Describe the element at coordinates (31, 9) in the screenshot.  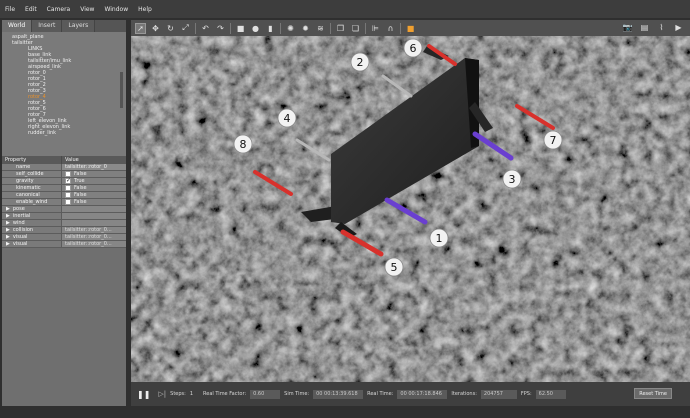
I see `menu-edit: Edit` at that location.